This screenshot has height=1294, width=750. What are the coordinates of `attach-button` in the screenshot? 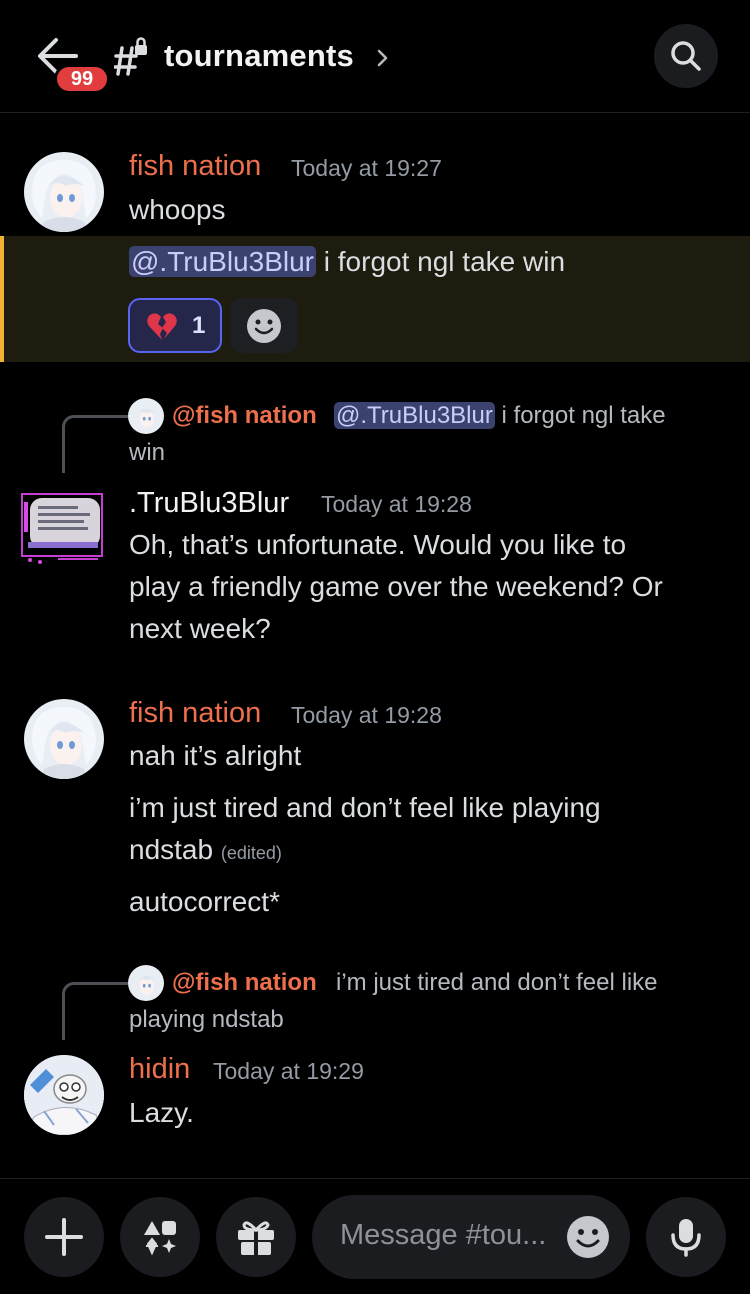 It's located at (64, 1237).